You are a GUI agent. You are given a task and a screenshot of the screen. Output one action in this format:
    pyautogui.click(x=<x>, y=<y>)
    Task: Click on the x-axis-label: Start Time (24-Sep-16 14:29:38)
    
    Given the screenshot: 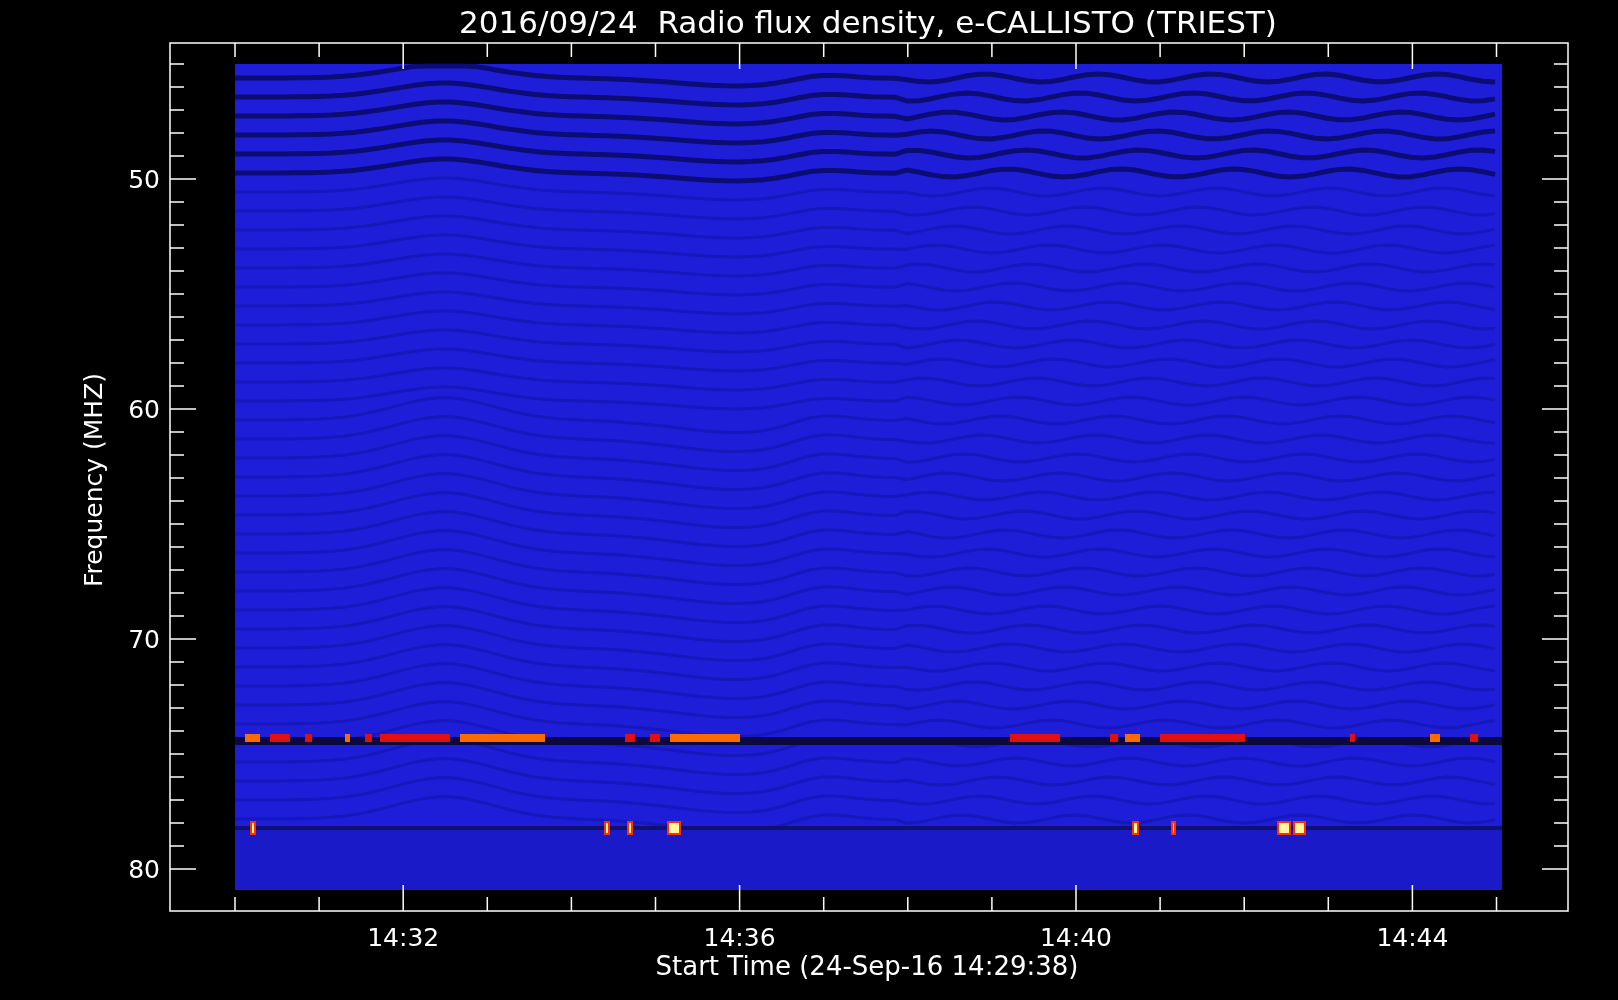 What is the action you would take?
    pyautogui.click(x=867, y=966)
    